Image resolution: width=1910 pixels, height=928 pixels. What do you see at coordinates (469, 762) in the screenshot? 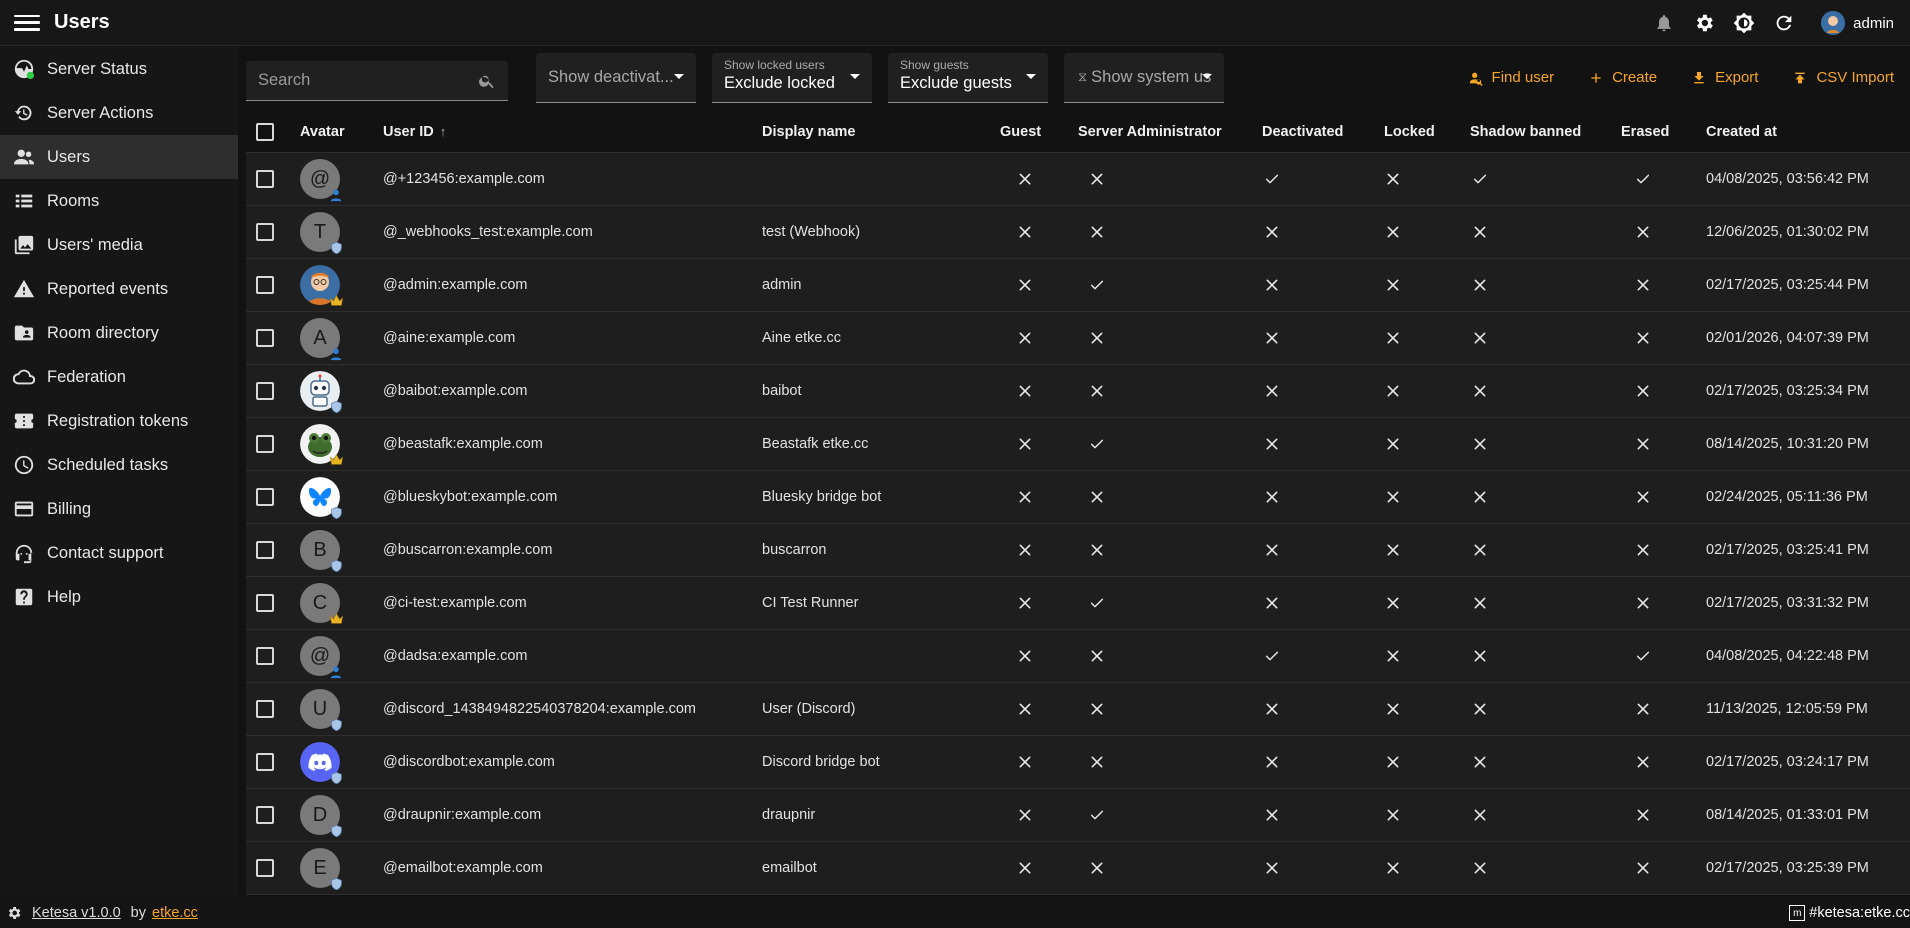
I see `user-id: @discordbot:example.com` at bounding box center [469, 762].